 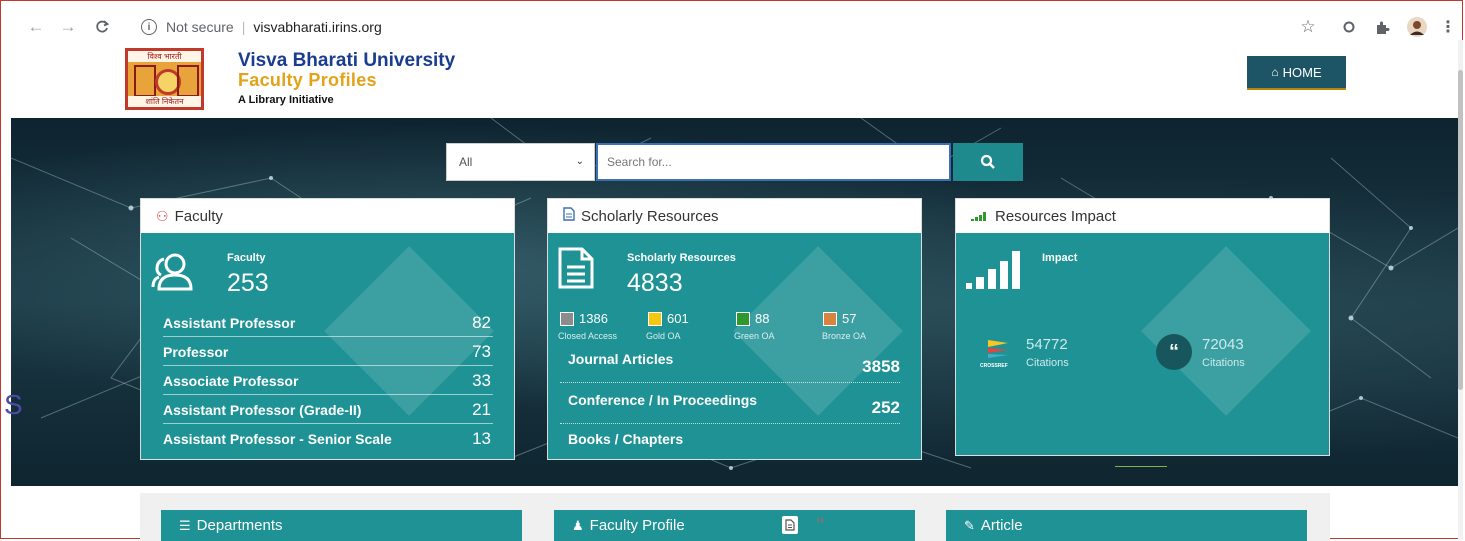 What do you see at coordinates (1001, 525) in the screenshot?
I see `article-label: Article` at bounding box center [1001, 525].